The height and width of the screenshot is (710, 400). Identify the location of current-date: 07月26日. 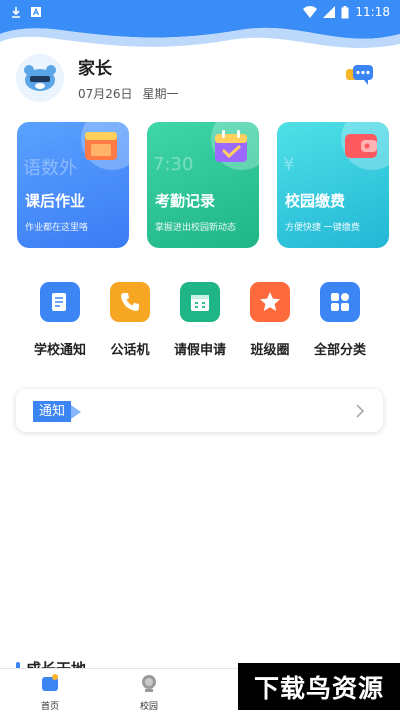
(105, 94).